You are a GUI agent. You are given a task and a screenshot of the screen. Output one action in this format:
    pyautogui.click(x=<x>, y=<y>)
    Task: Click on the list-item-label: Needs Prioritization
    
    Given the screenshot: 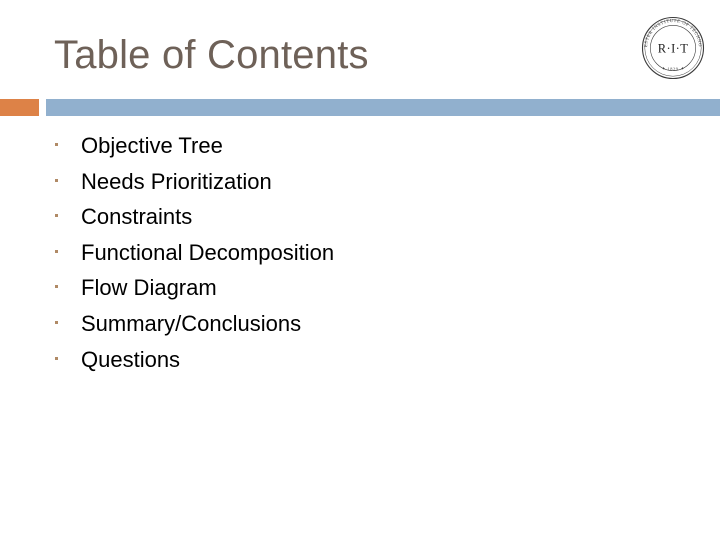 What is the action you would take?
    pyautogui.click(x=176, y=181)
    